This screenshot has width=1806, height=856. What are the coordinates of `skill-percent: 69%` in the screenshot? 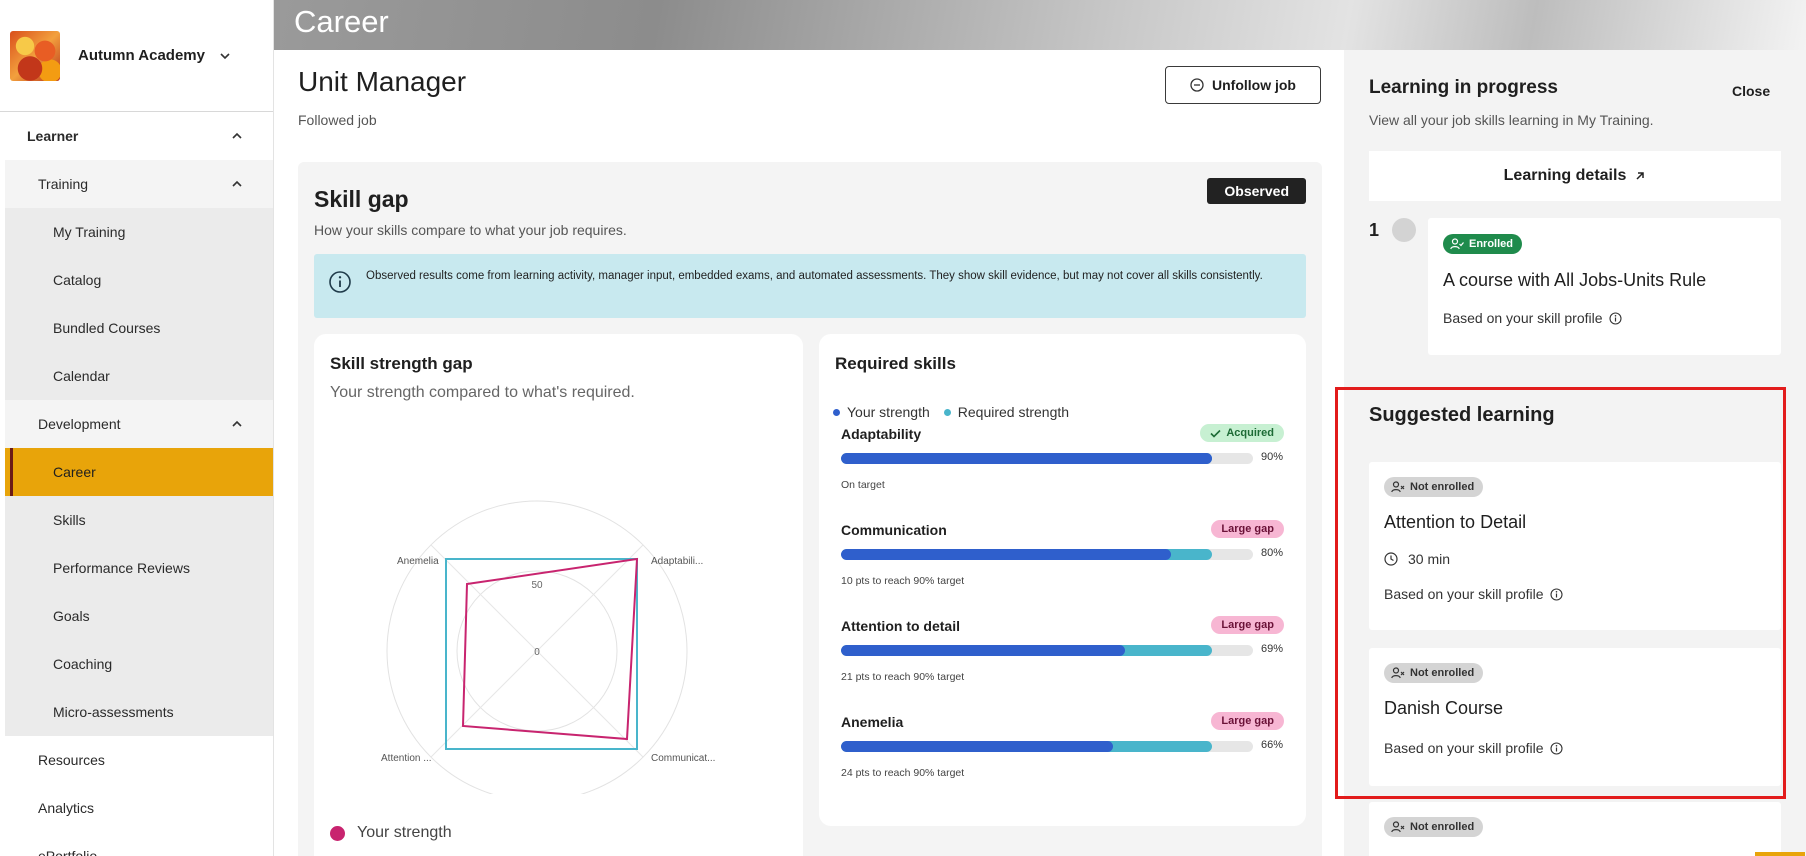 It's located at (1272, 649).